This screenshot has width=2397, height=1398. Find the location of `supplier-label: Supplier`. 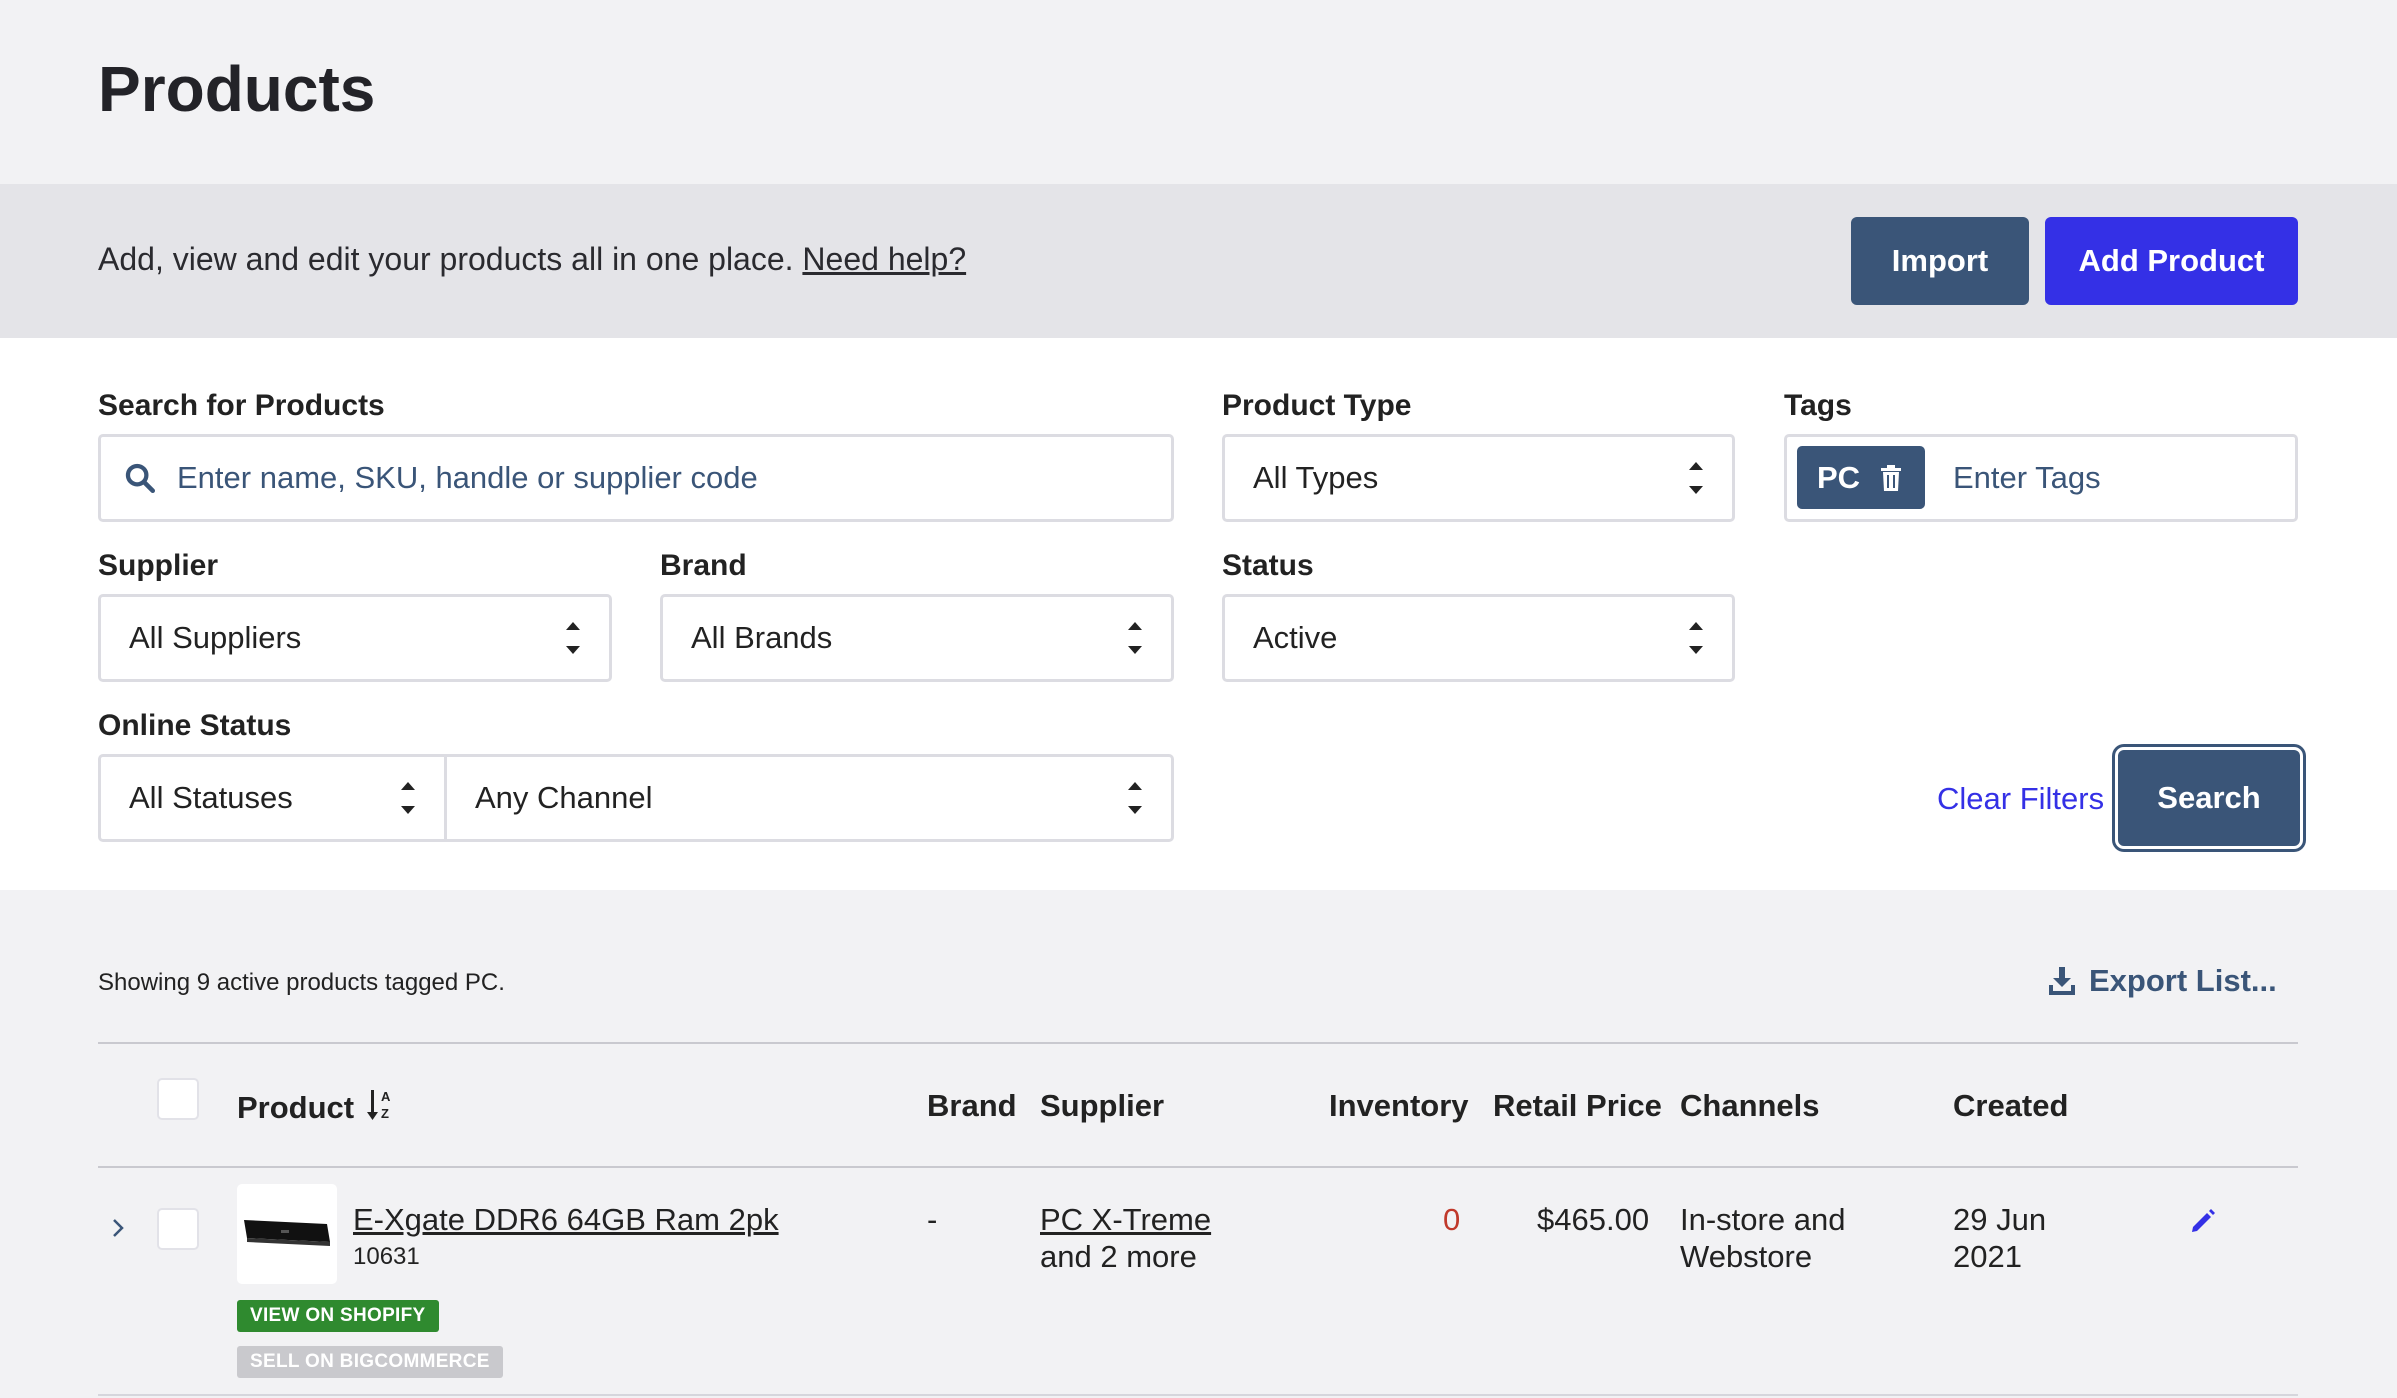

supplier-label: Supplier is located at coordinates (158, 565).